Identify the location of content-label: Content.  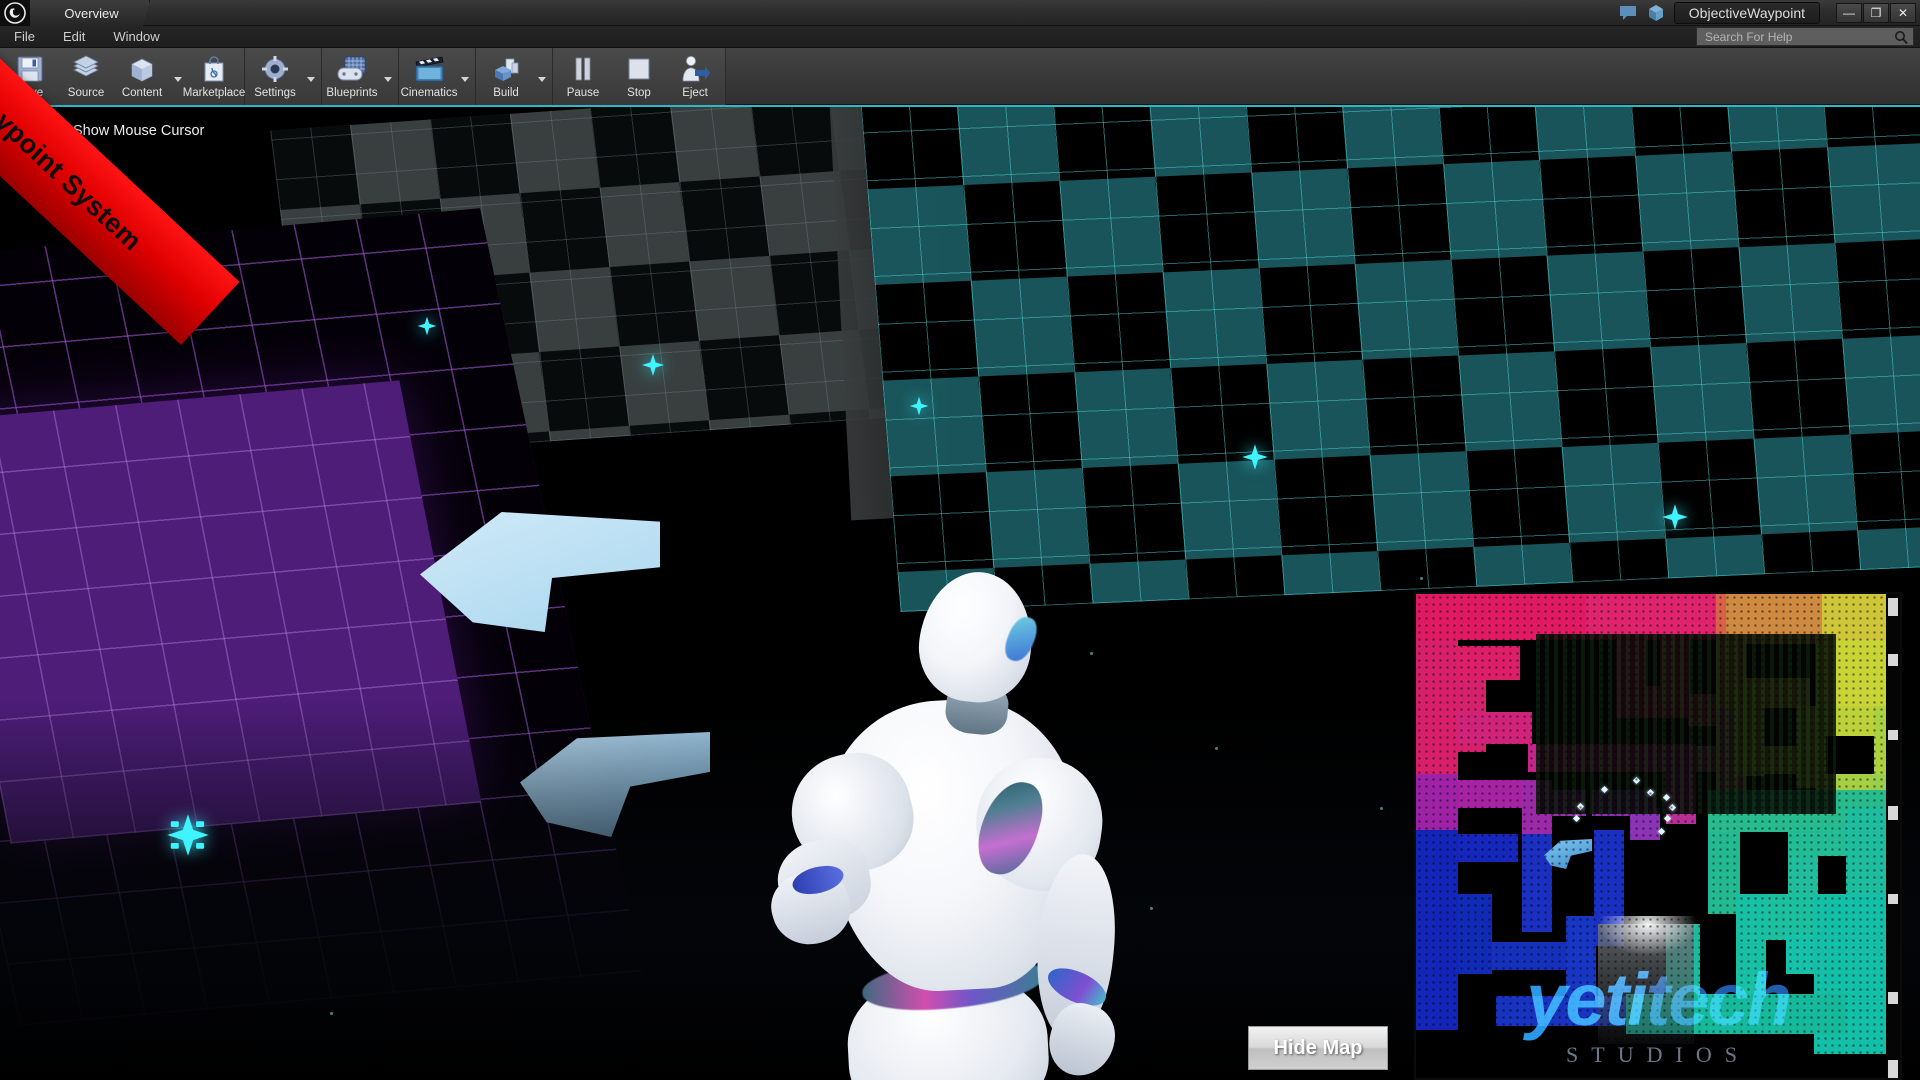
(142, 93).